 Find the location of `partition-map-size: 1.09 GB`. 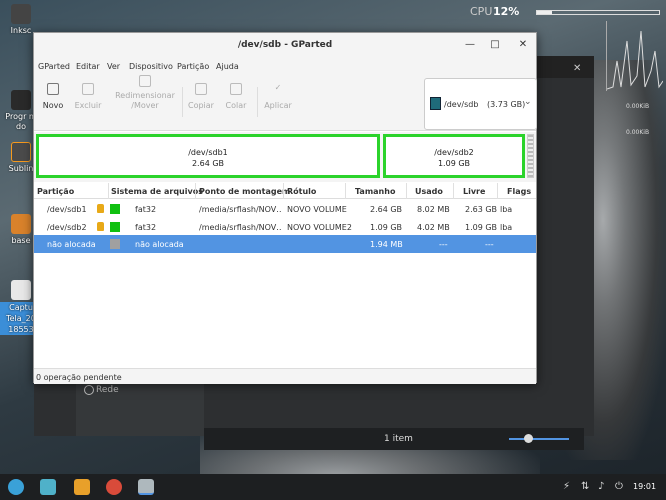

partition-map-size: 1.09 GB is located at coordinates (454, 163).